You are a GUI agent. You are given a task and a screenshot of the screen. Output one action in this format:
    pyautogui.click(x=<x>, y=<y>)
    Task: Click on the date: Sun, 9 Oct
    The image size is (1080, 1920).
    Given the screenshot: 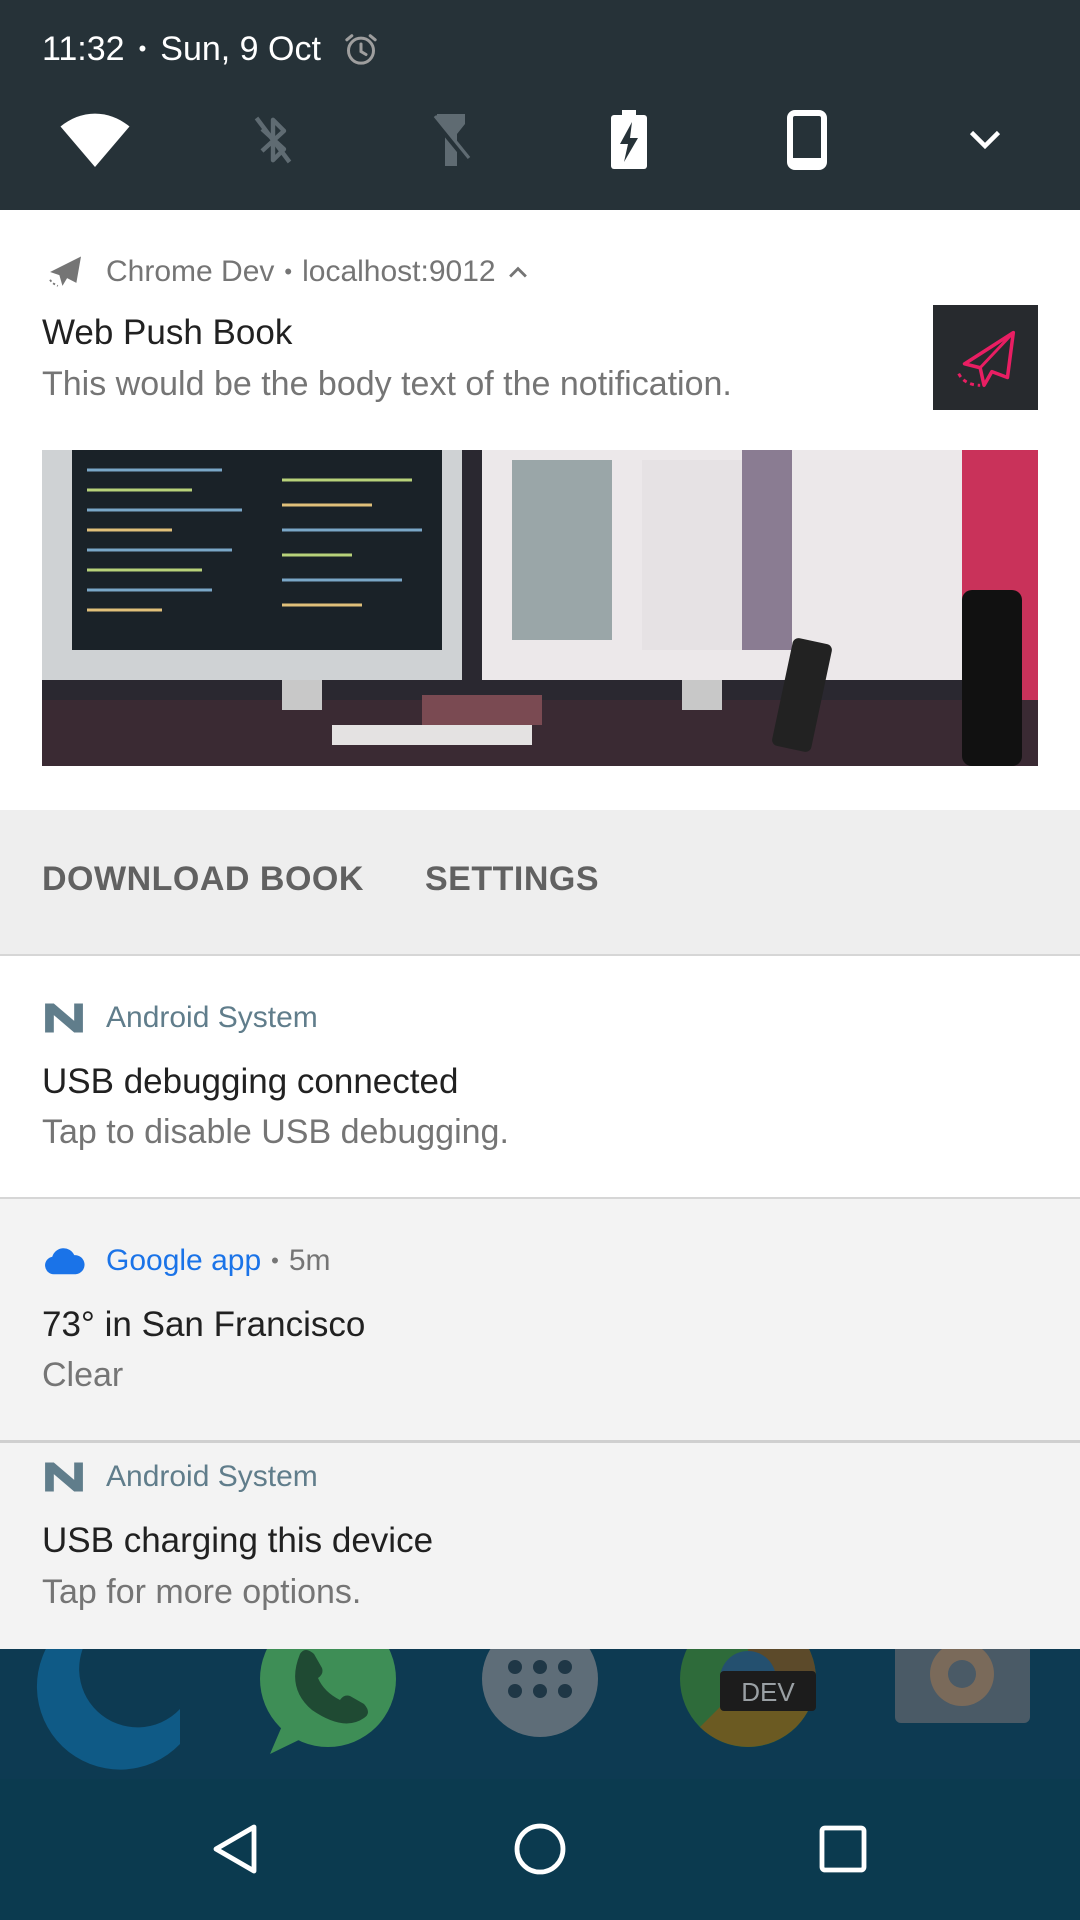 What is the action you would take?
    pyautogui.click(x=240, y=48)
    